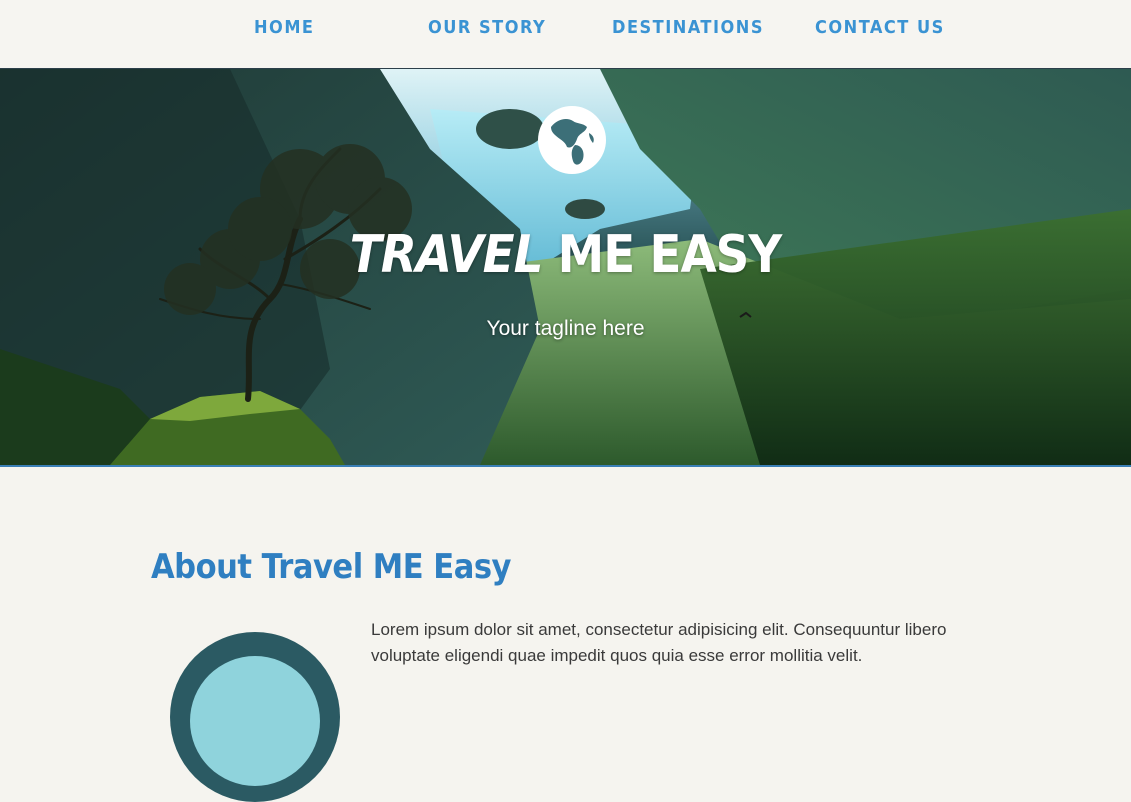  I want to click on about-heading: About Travel ME Easy, so click(331, 567).